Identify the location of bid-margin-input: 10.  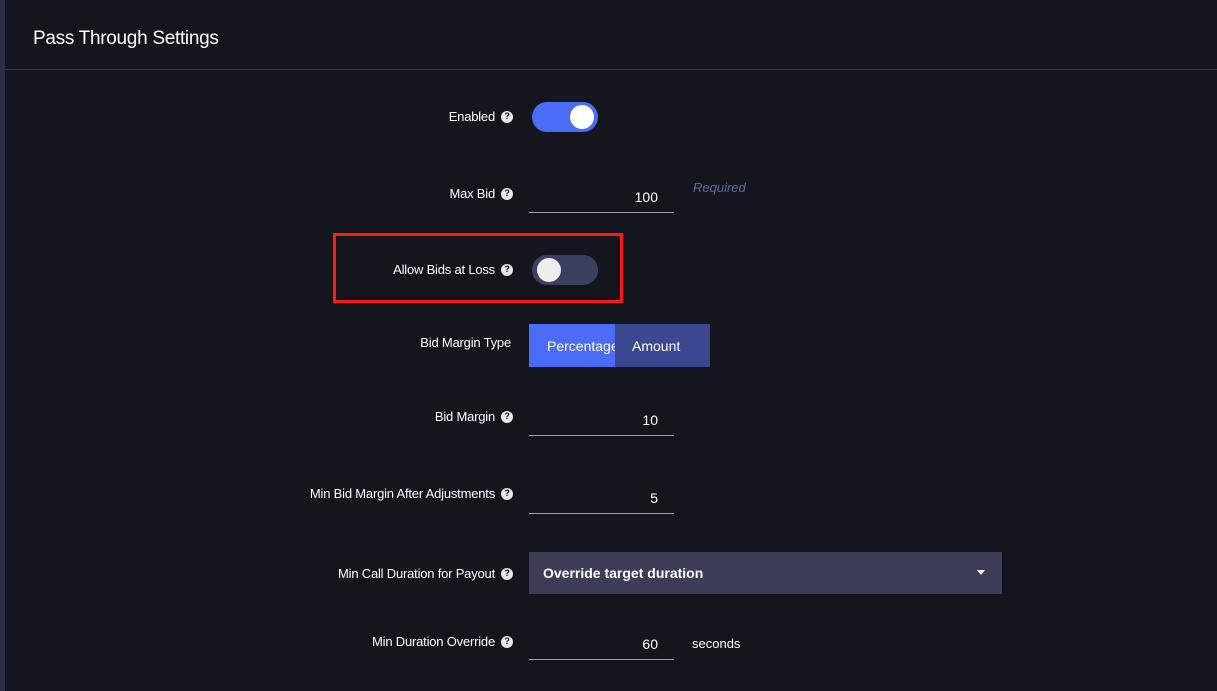
(601, 420).